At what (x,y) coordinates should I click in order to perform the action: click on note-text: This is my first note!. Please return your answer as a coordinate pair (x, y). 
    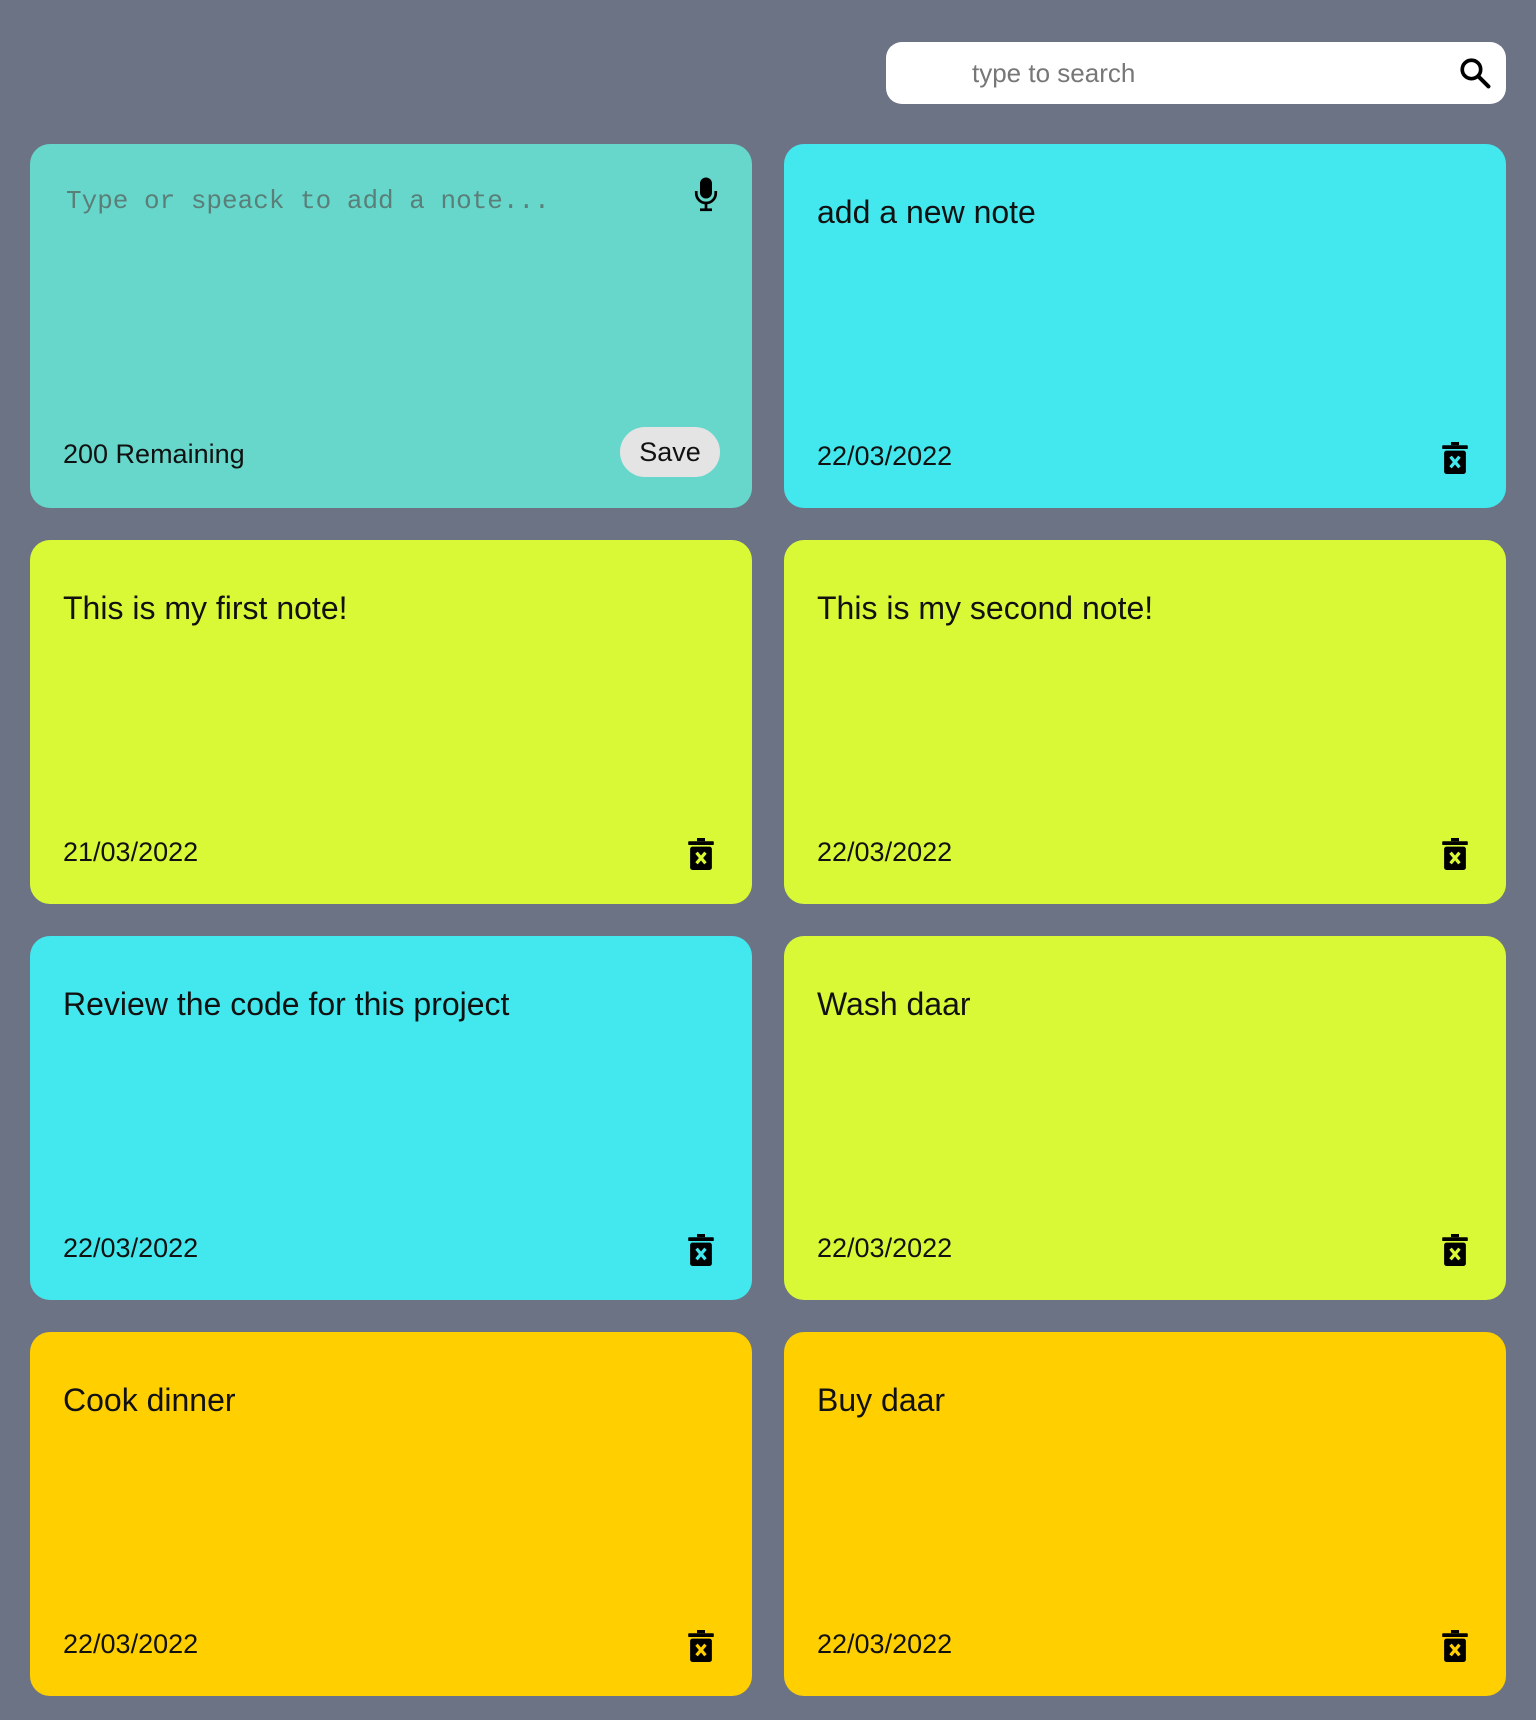
    Looking at the image, I should click on (205, 608).